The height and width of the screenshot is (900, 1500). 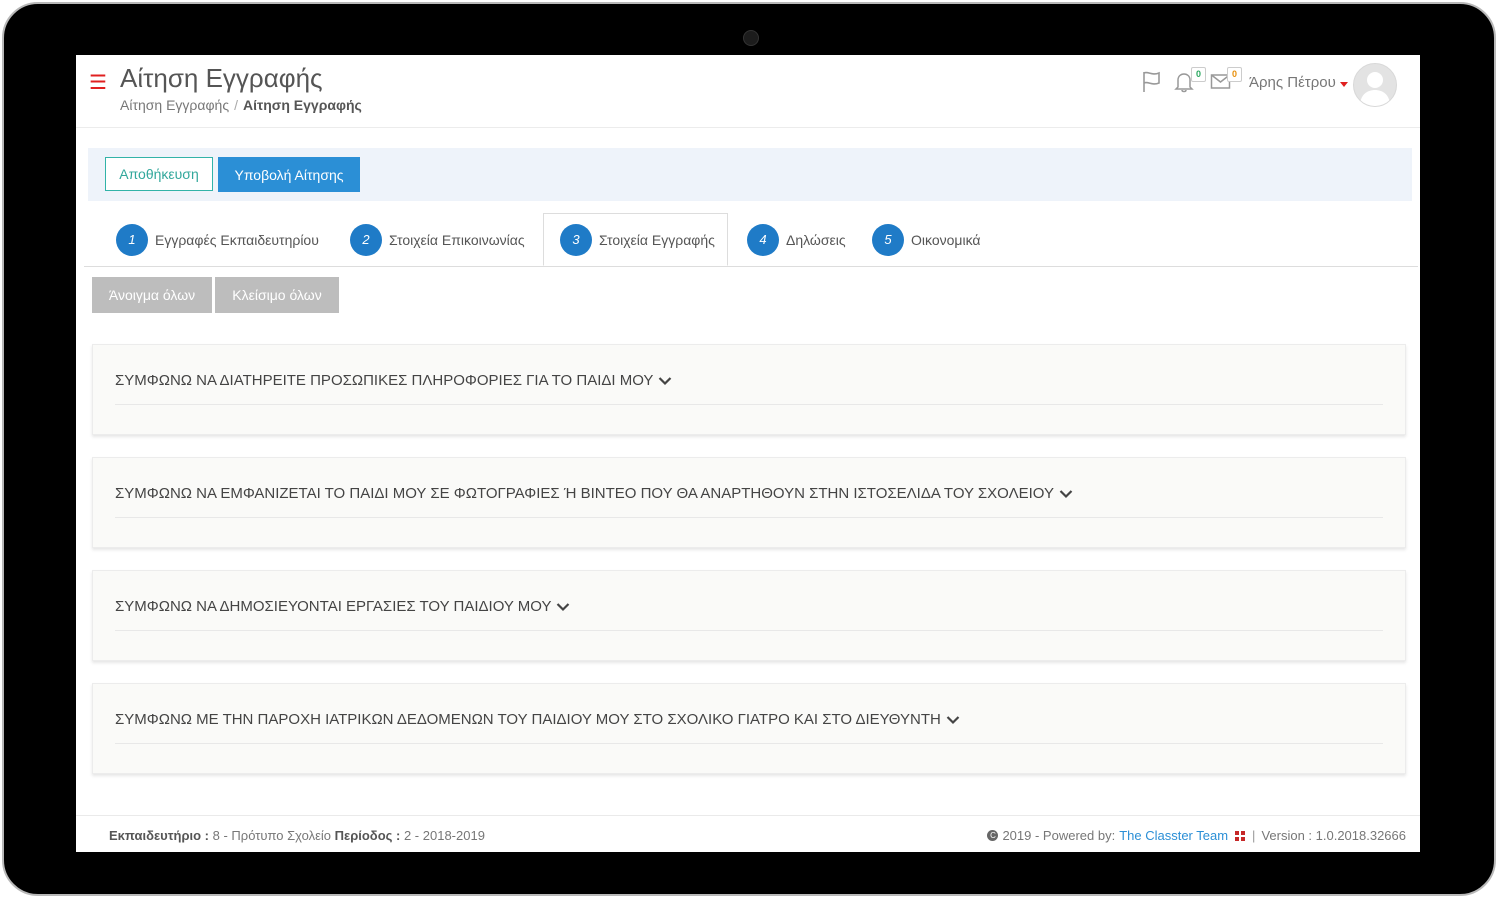 I want to click on breadcrumb: Αίτηση Εγγραφής / Αίτηση Εγγραφής, so click(x=241, y=105).